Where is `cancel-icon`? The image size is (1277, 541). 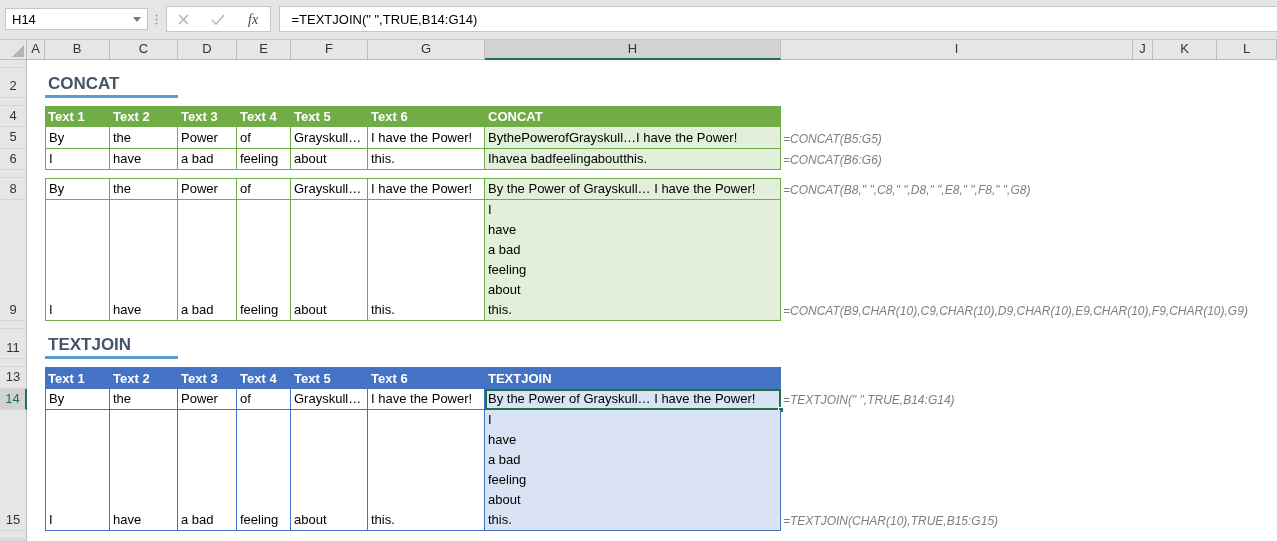 cancel-icon is located at coordinates (183, 19).